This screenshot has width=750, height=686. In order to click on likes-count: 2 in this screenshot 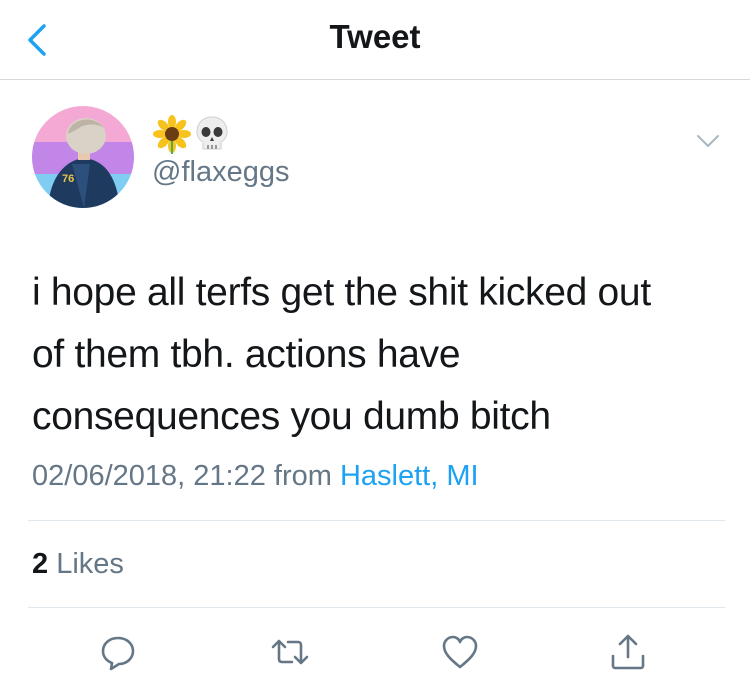, I will do `click(40, 564)`.